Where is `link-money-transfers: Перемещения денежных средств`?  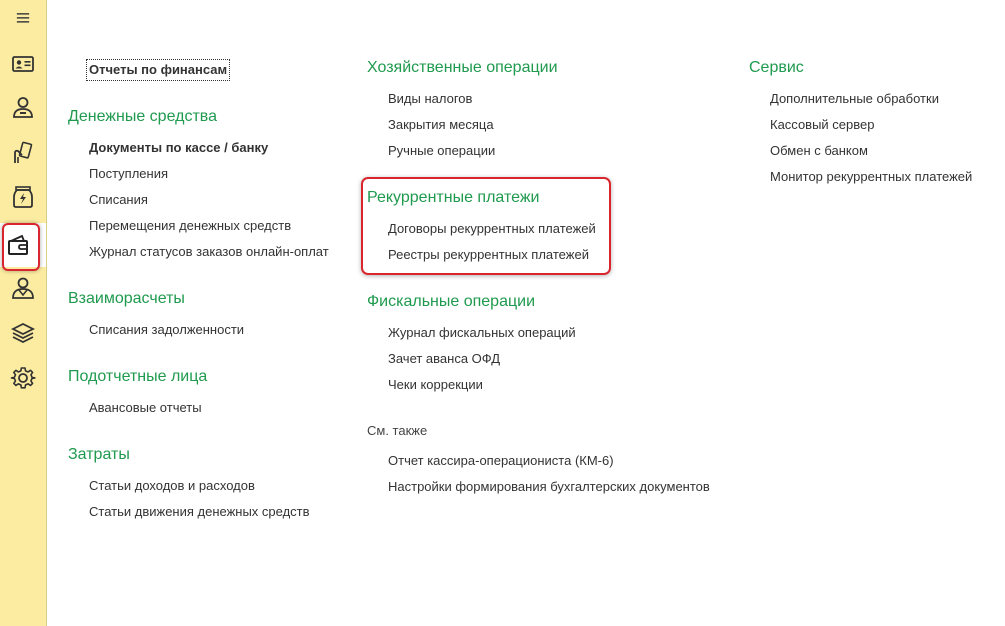 link-money-transfers: Перемещения денежных средств is located at coordinates (190, 226).